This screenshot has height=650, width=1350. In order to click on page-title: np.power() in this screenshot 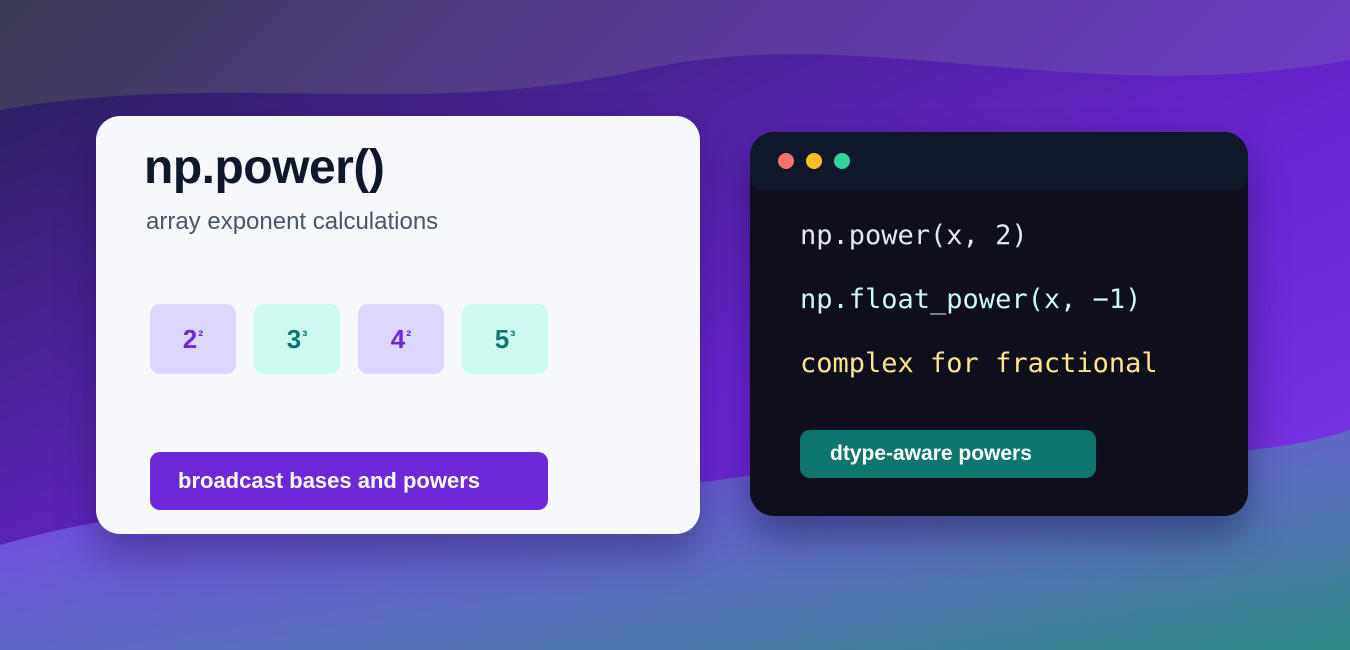, I will do `click(264, 167)`.